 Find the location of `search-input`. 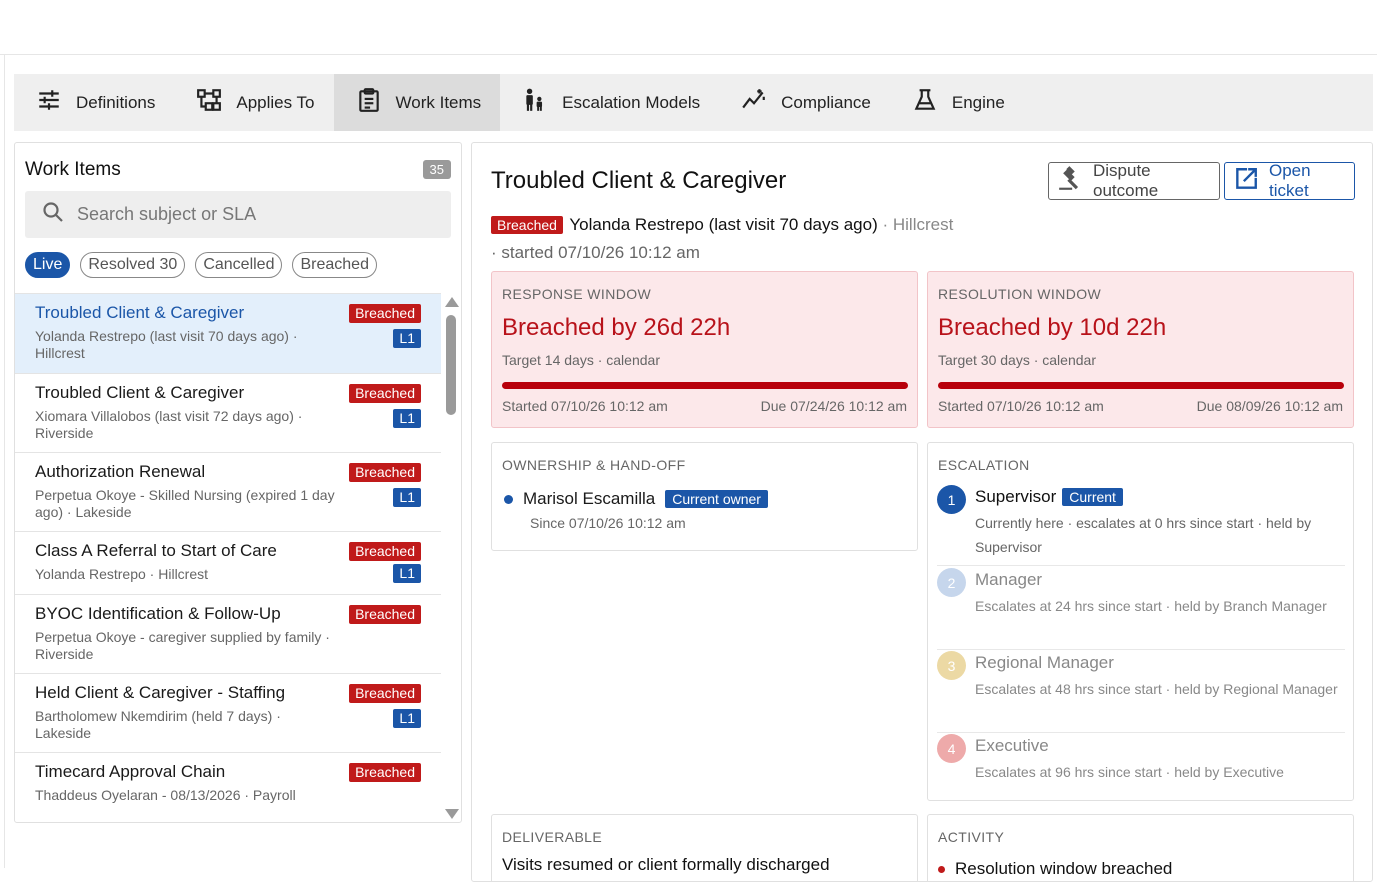

search-input is located at coordinates (257, 214).